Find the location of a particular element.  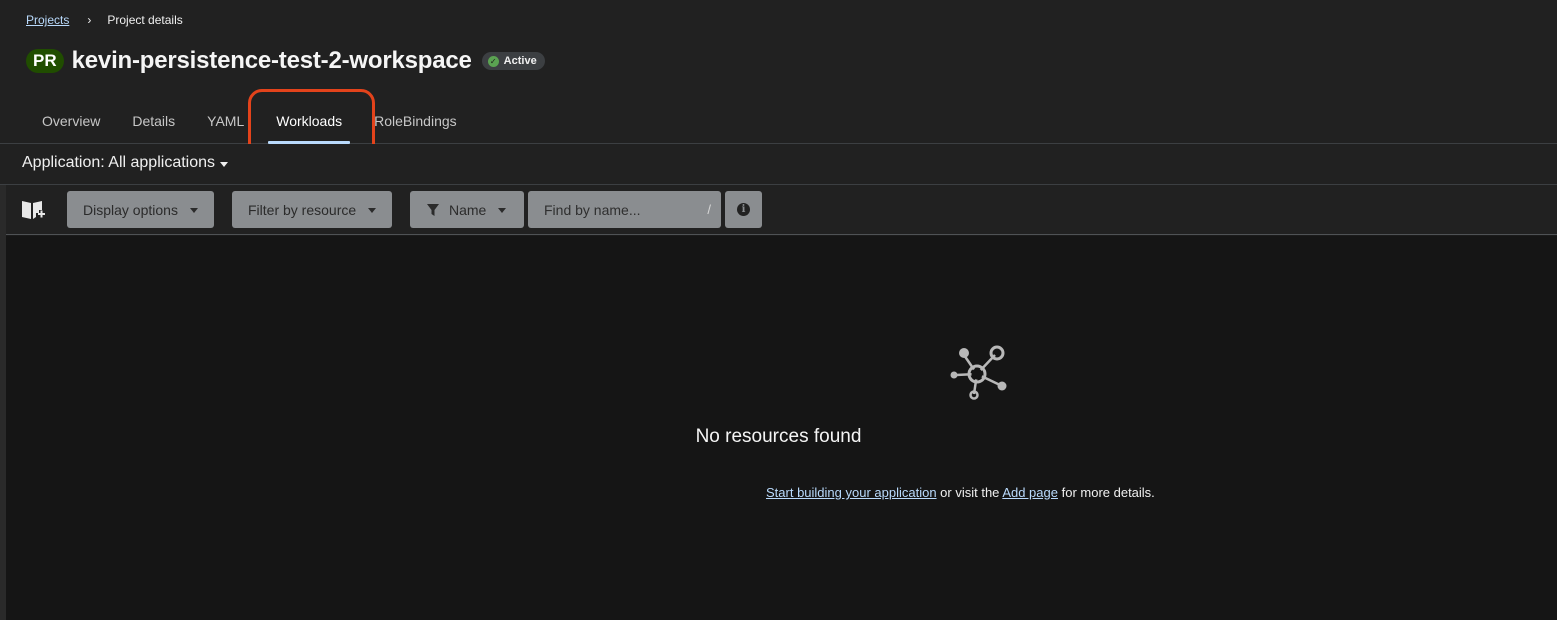

tab-rolebindings: RoleBindings is located at coordinates (415, 122).